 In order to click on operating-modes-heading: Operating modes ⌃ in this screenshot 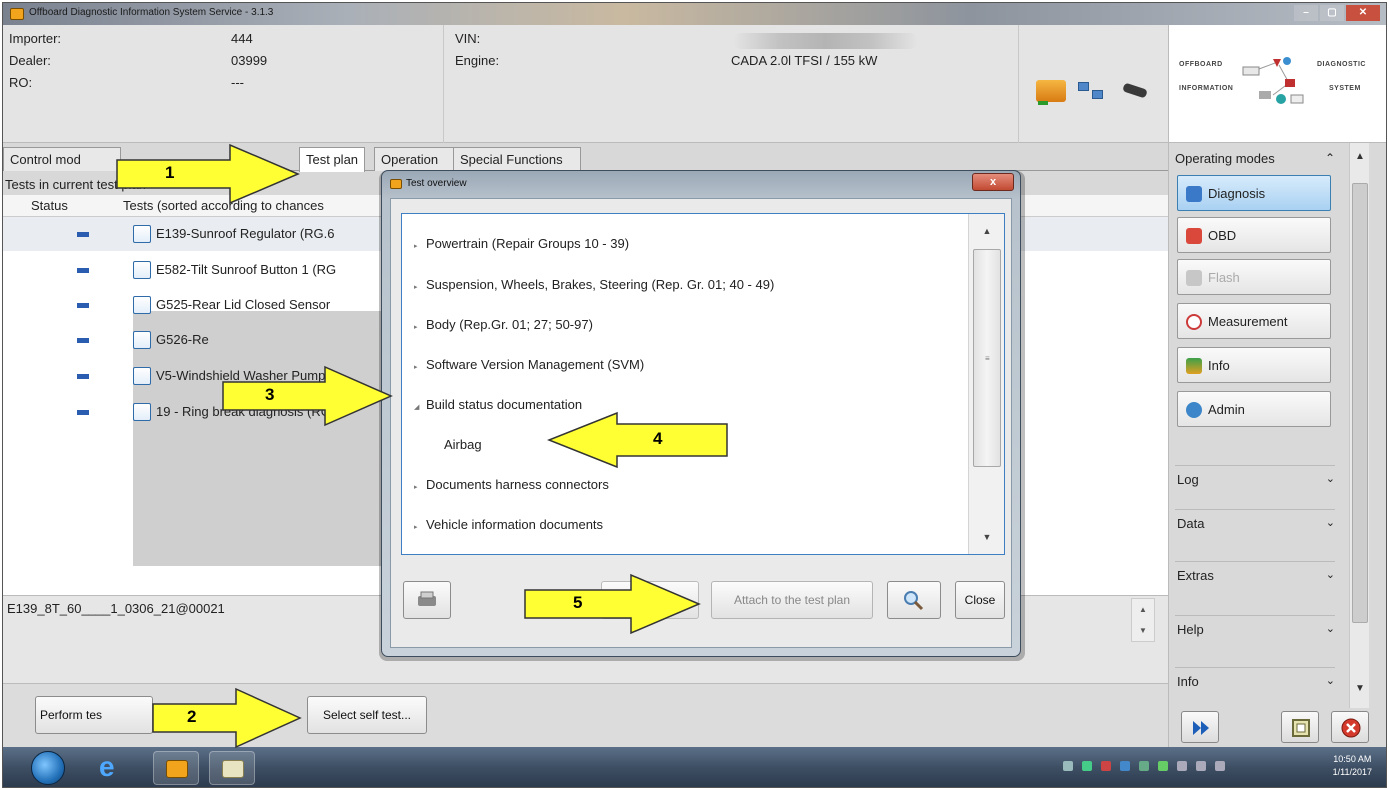, I will do `click(1255, 158)`.